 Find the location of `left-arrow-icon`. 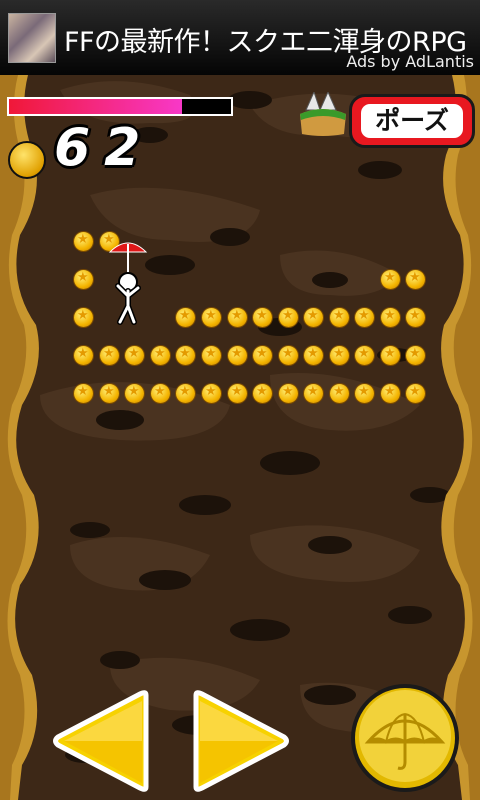

left-arrow-icon is located at coordinates (101, 741).